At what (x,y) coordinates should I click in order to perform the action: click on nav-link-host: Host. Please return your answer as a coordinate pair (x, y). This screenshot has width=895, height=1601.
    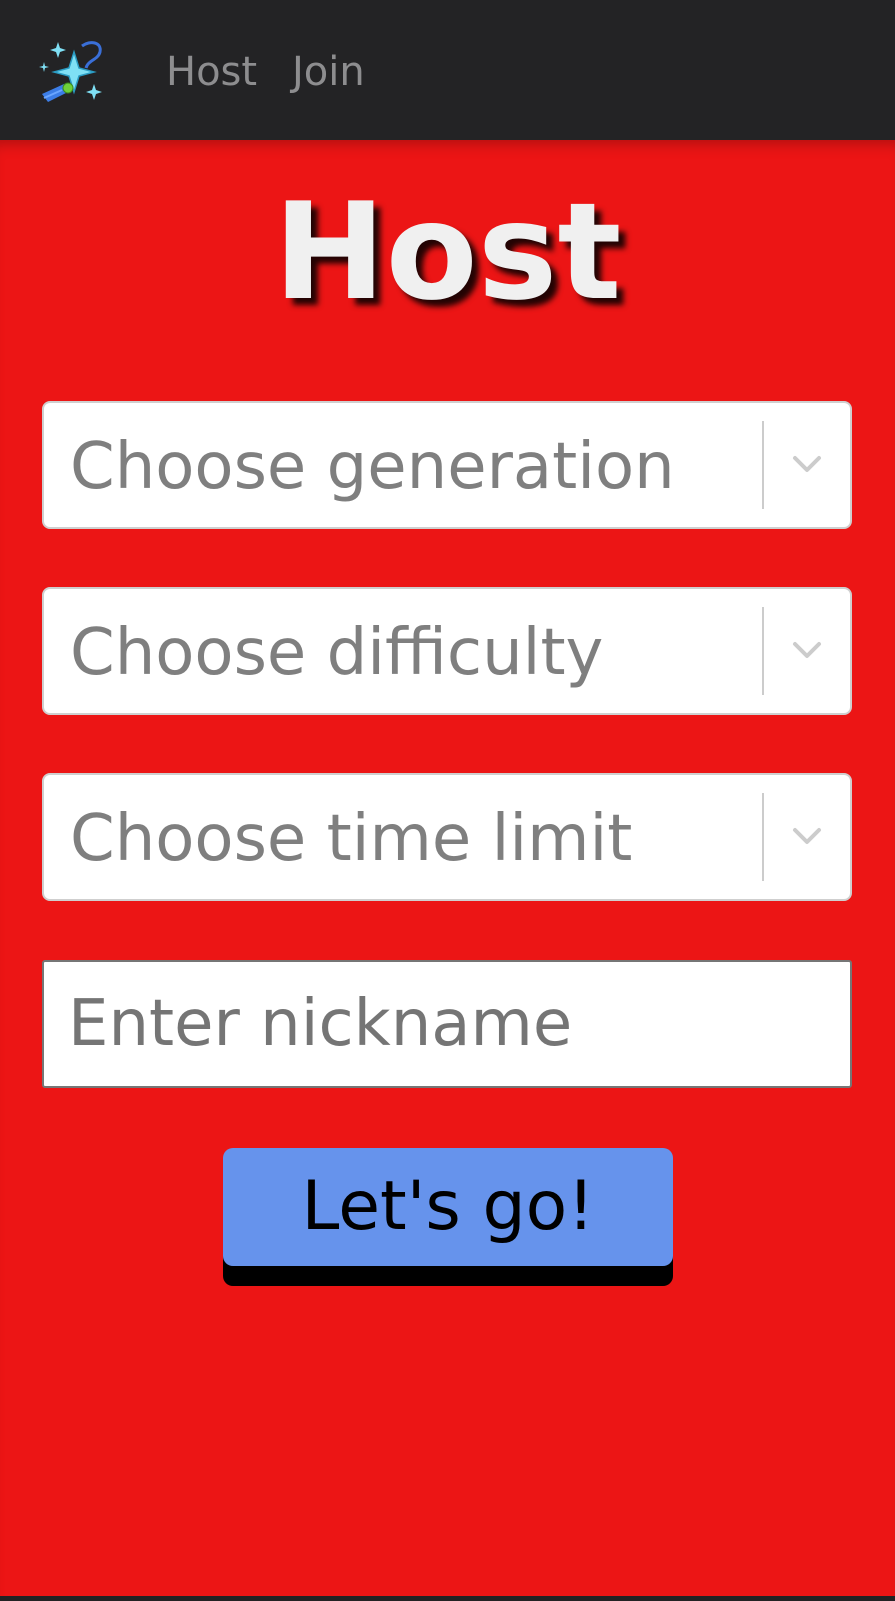
    Looking at the image, I should click on (211, 72).